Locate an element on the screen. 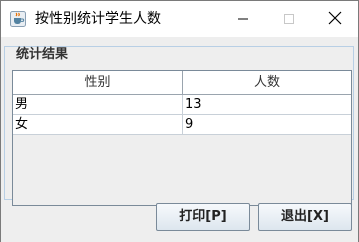 The width and height of the screenshot is (359, 242). close-button is located at coordinates (335, 19).